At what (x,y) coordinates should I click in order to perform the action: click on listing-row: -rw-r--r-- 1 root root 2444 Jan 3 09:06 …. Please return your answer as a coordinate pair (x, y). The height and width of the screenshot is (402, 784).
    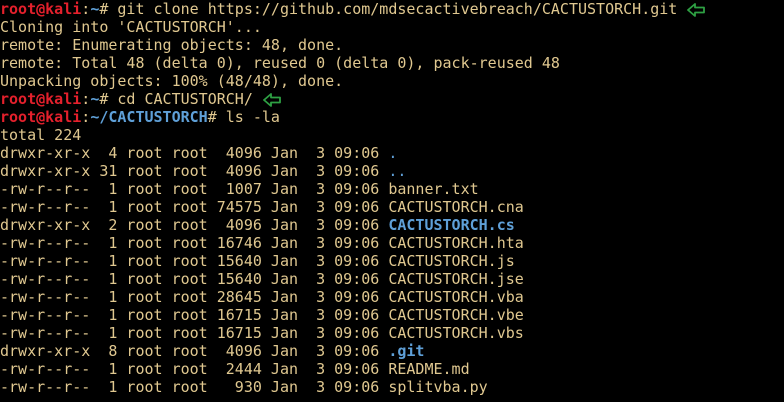
    Looking at the image, I should click on (392, 369).